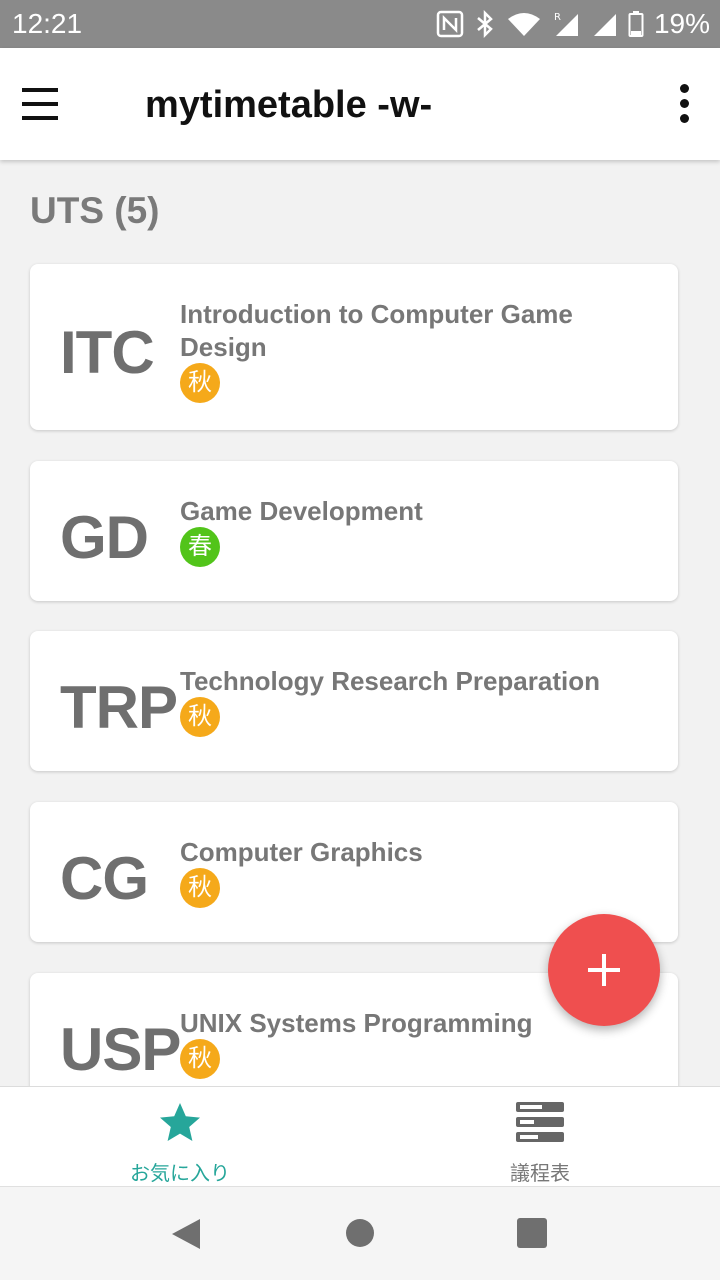 The image size is (720, 1280). I want to click on course-abbreviation: USP, so click(120, 1049).